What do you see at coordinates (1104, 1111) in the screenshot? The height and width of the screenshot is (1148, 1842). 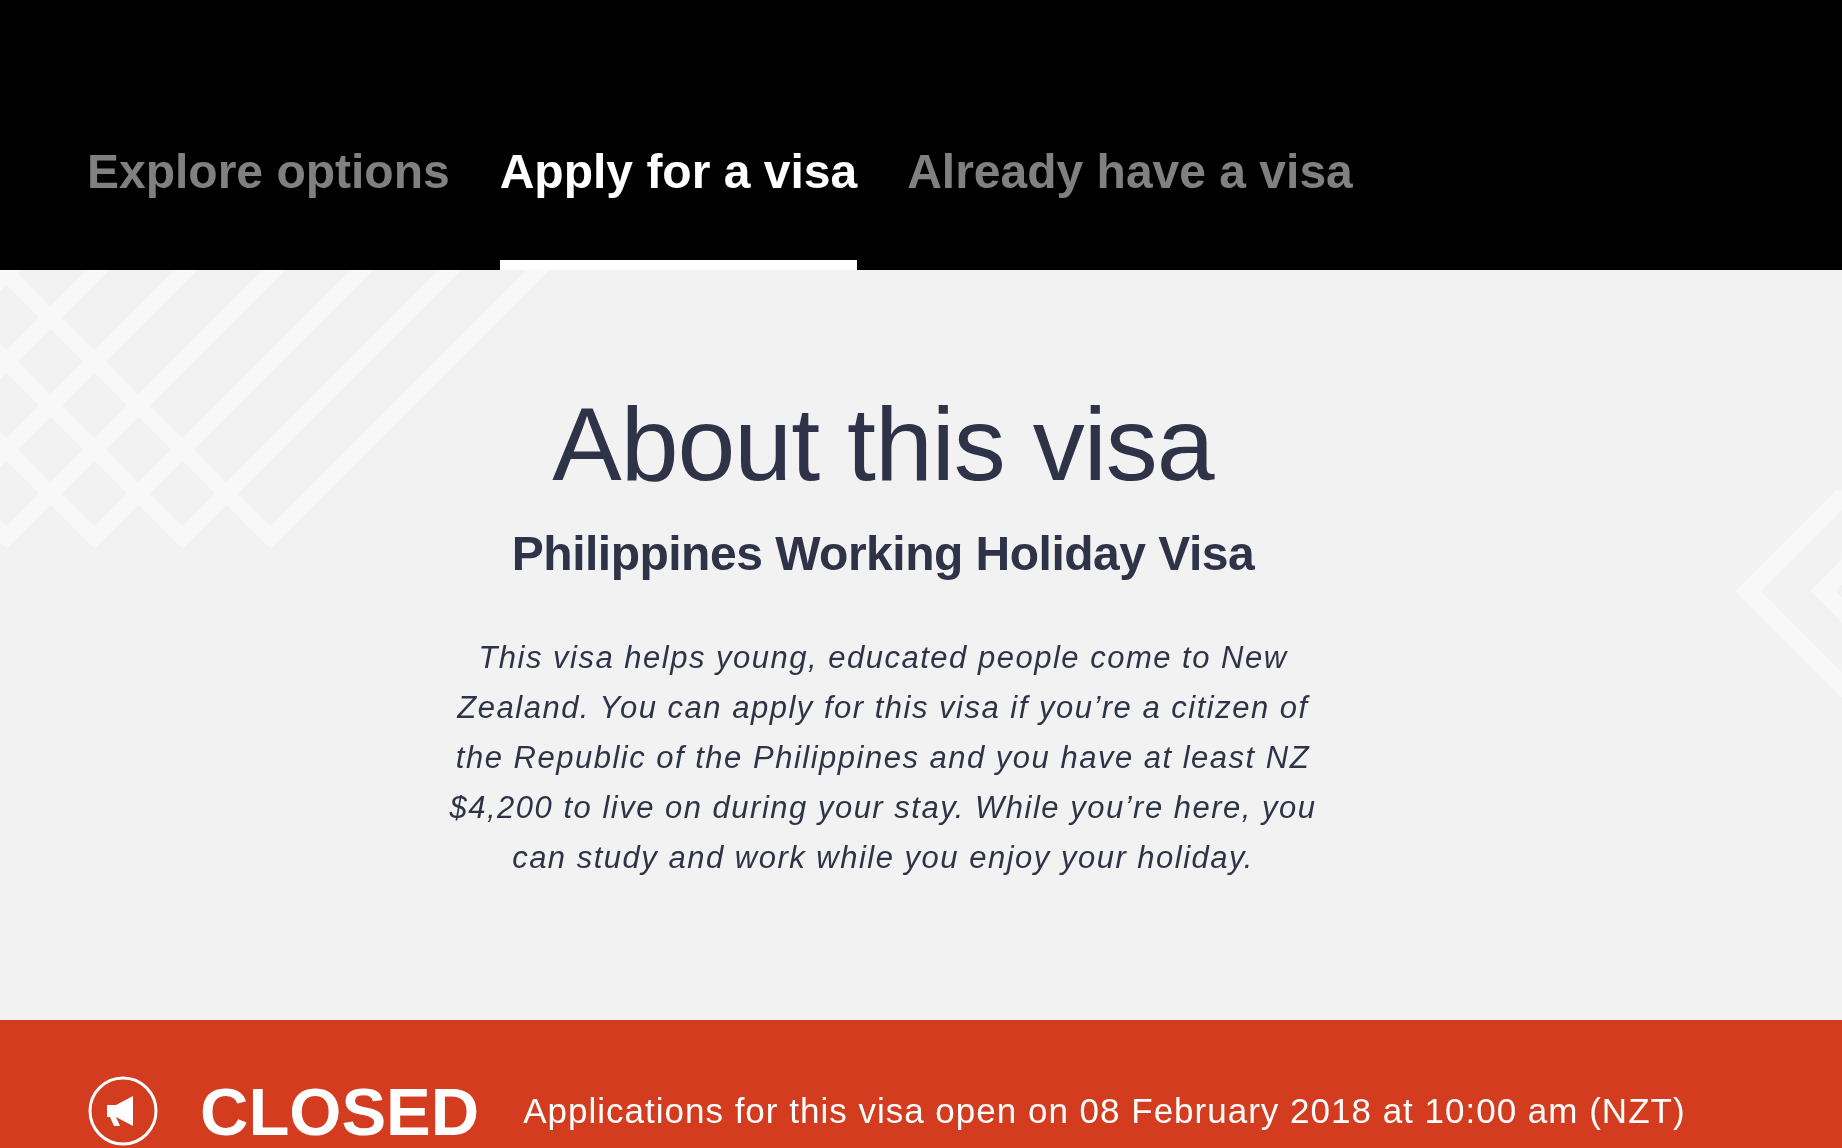 I see `status-message: Applications for this visa open on 08 February 2018 at 10:00 am (NZT)` at bounding box center [1104, 1111].